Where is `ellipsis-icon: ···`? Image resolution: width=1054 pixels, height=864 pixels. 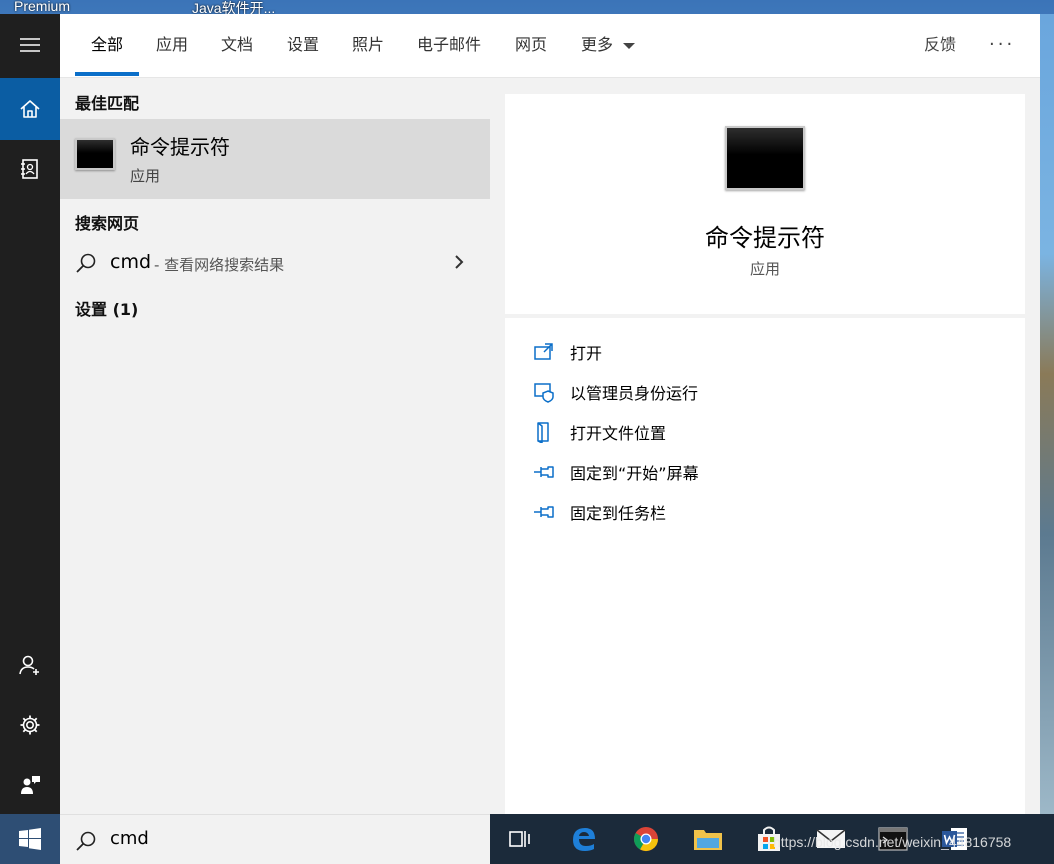
ellipsis-icon: ··· is located at coordinates (1002, 46).